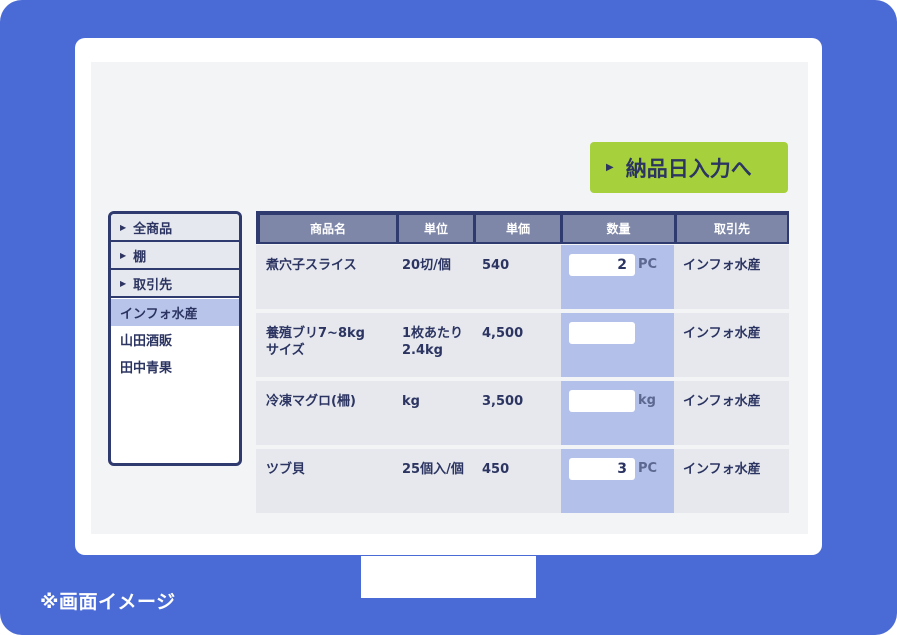  I want to click on column-header-supplier: 取引先, so click(732, 228).